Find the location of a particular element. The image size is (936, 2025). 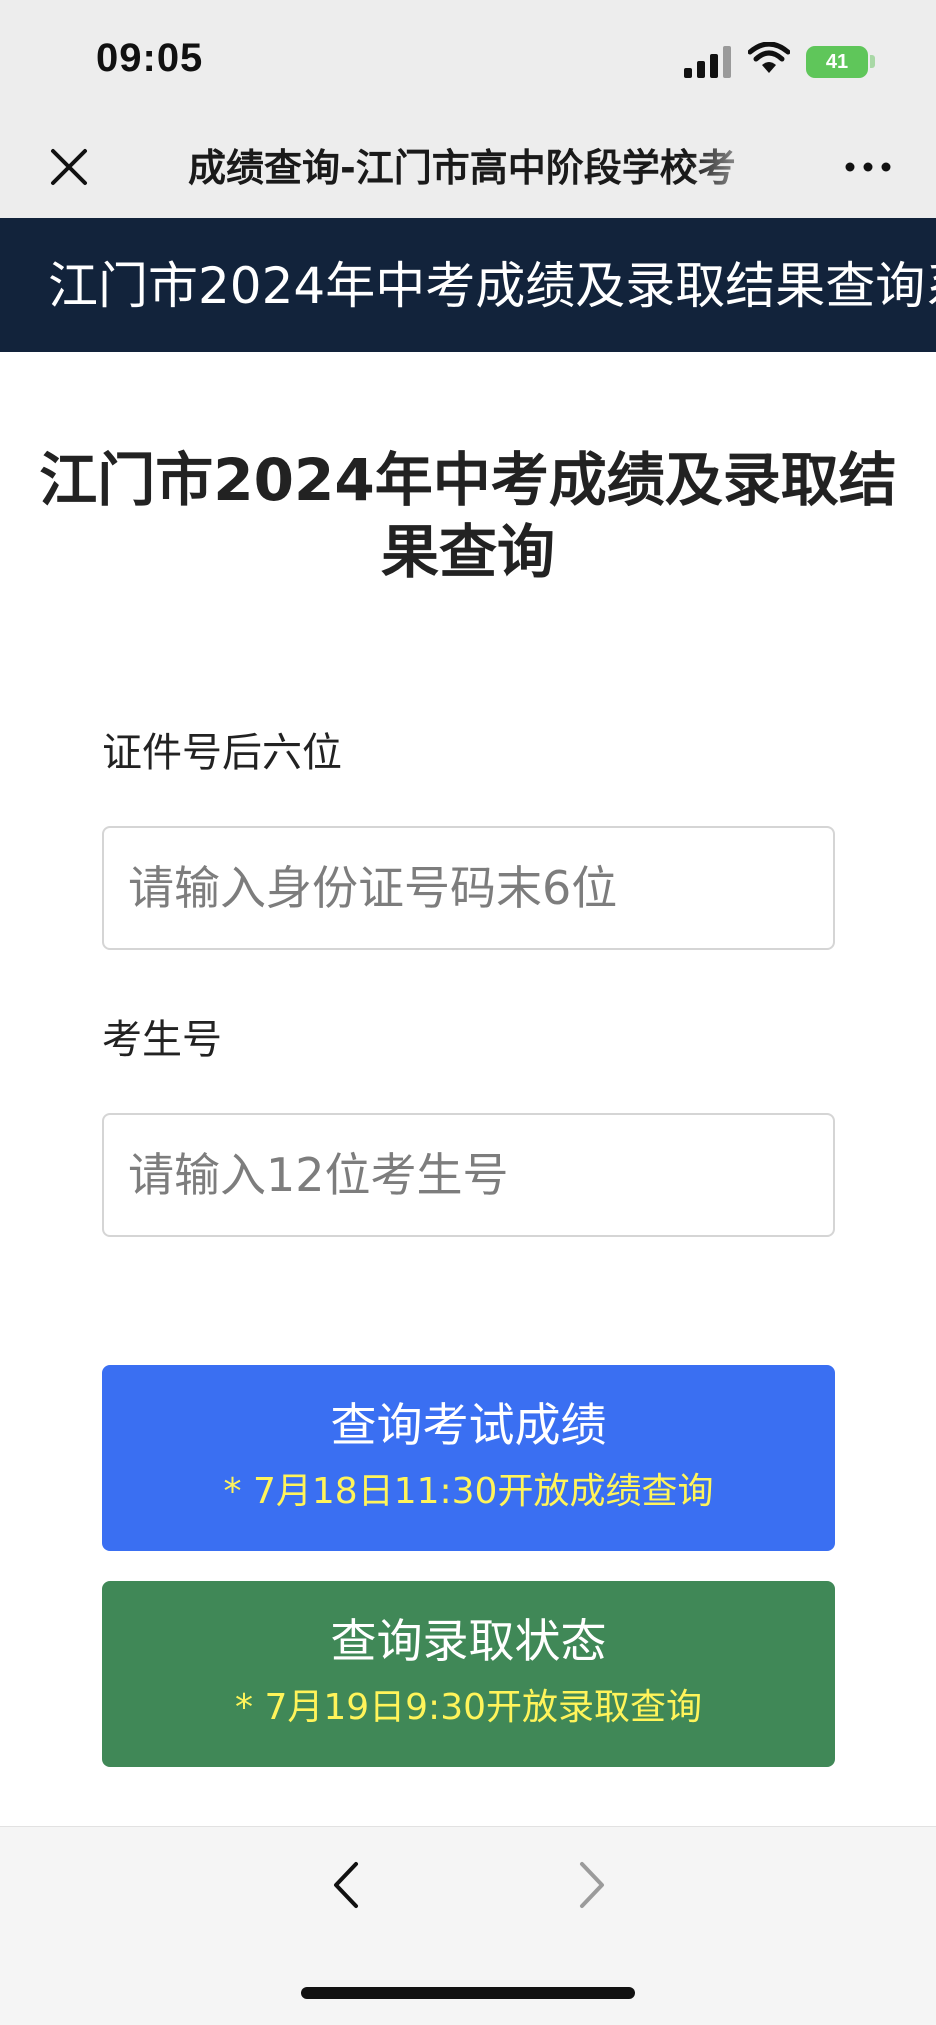

battery-level: 41 is located at coordinates (837, 62).